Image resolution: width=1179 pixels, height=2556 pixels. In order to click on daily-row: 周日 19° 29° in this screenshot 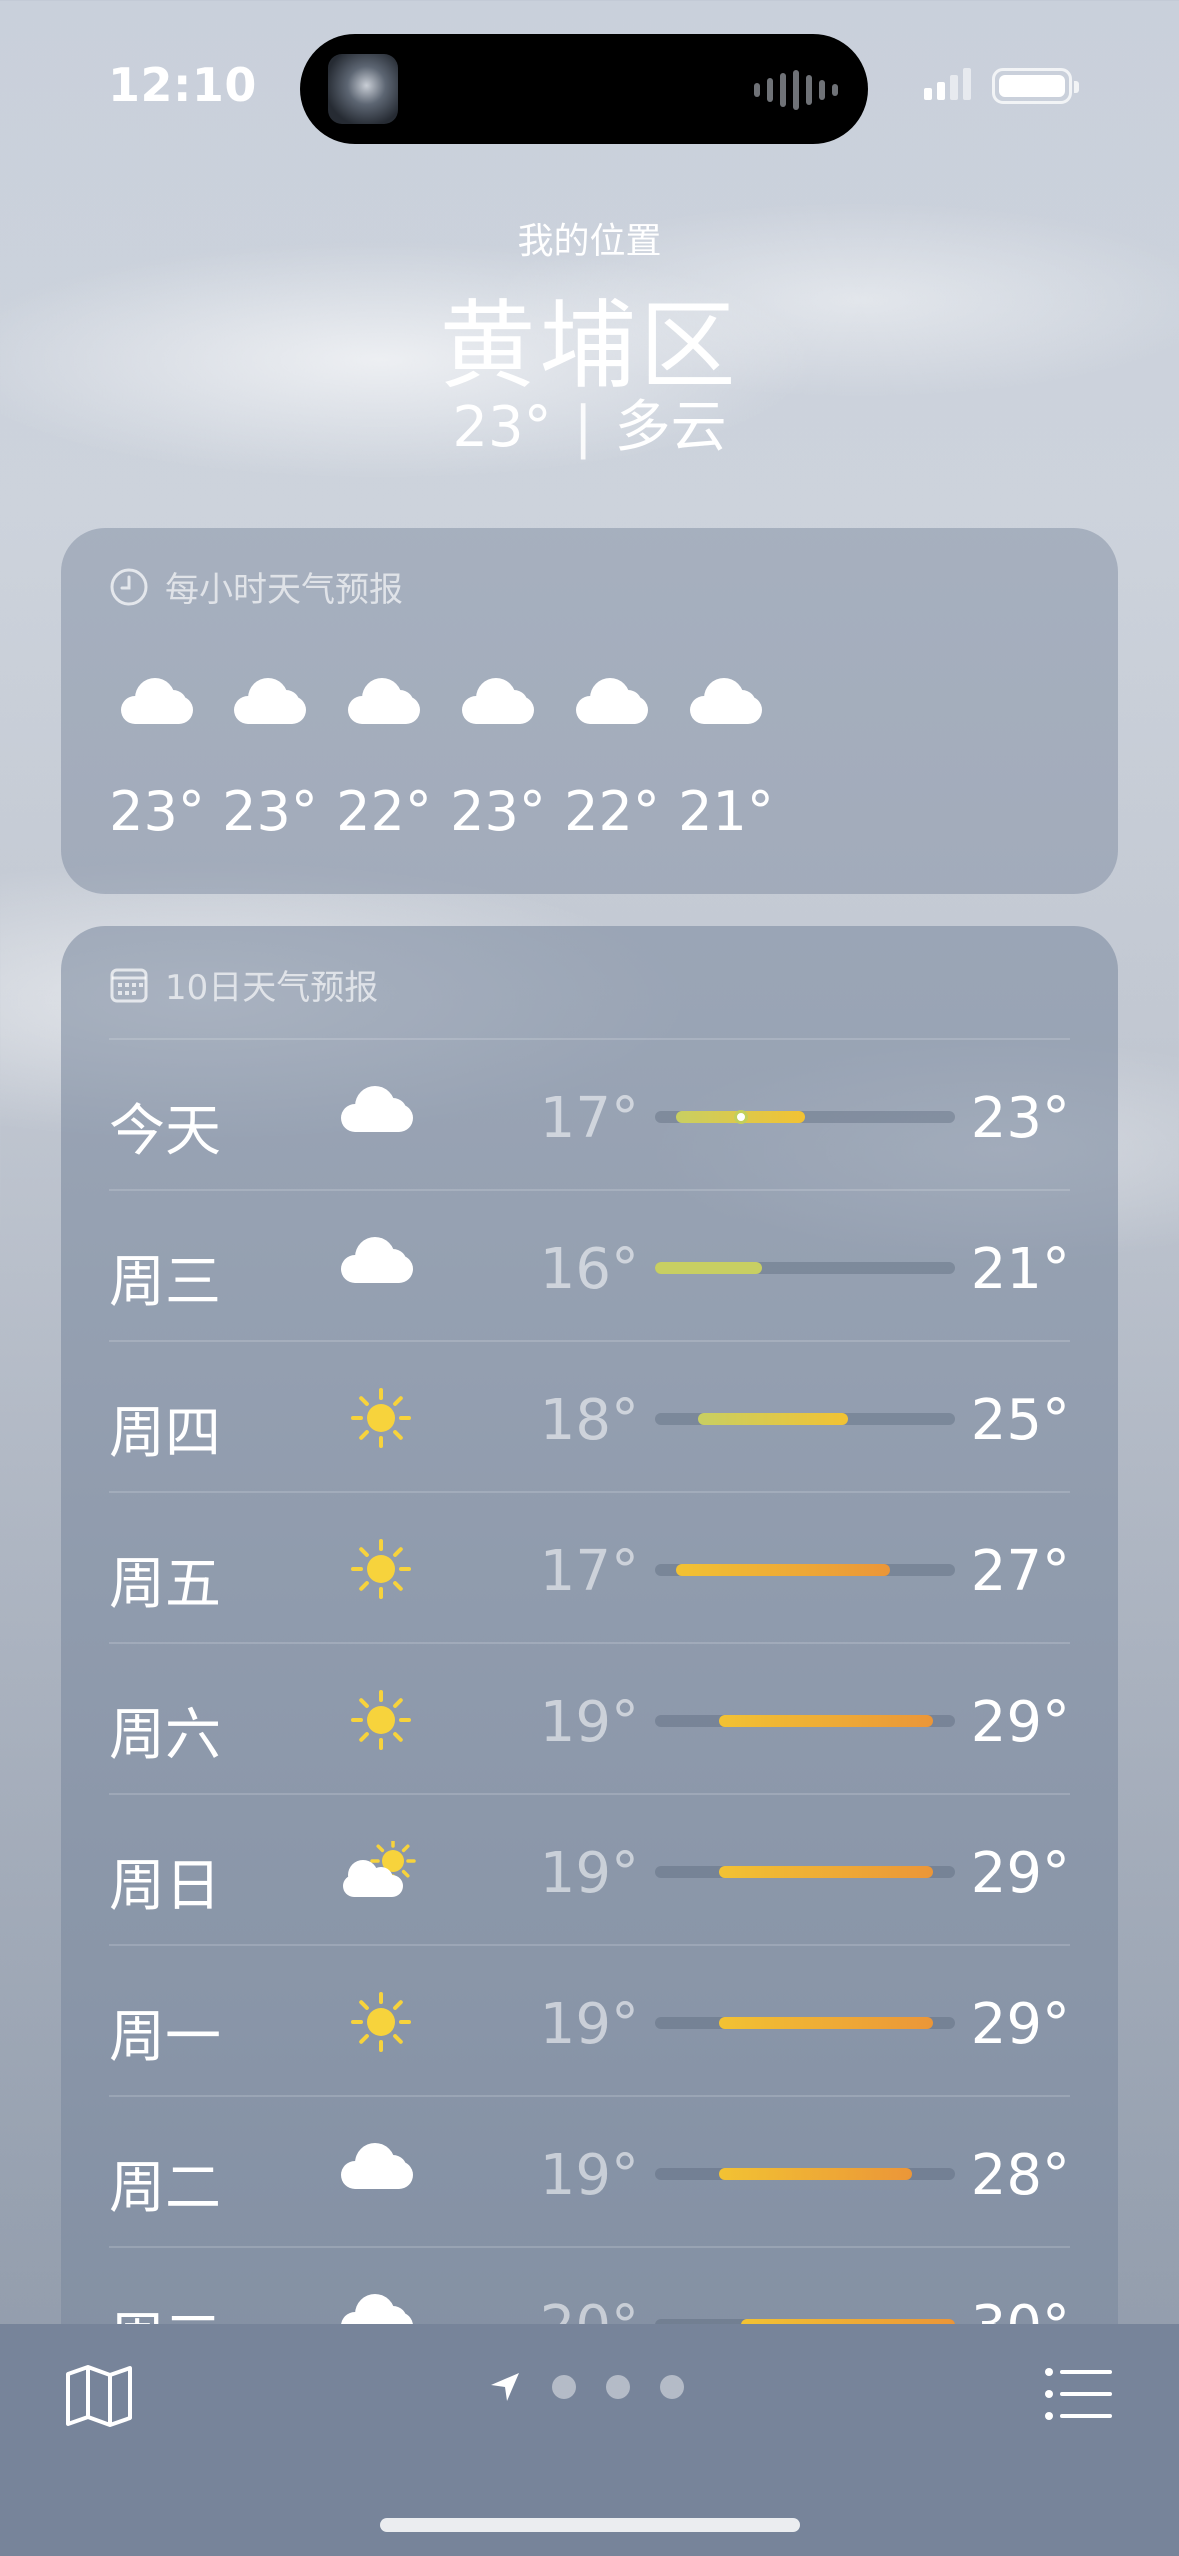, I will do `click(589, 1868)`.